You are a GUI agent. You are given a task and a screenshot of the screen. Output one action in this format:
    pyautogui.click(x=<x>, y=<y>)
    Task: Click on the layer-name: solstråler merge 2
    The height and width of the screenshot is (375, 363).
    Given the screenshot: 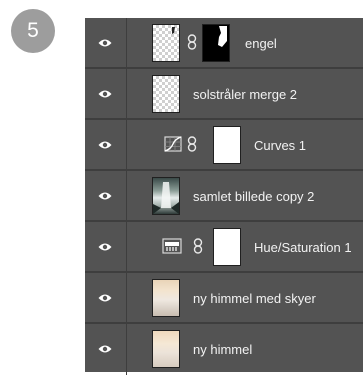 What is the action you would take?
    pyautogui.click(x=245, y=94)
    